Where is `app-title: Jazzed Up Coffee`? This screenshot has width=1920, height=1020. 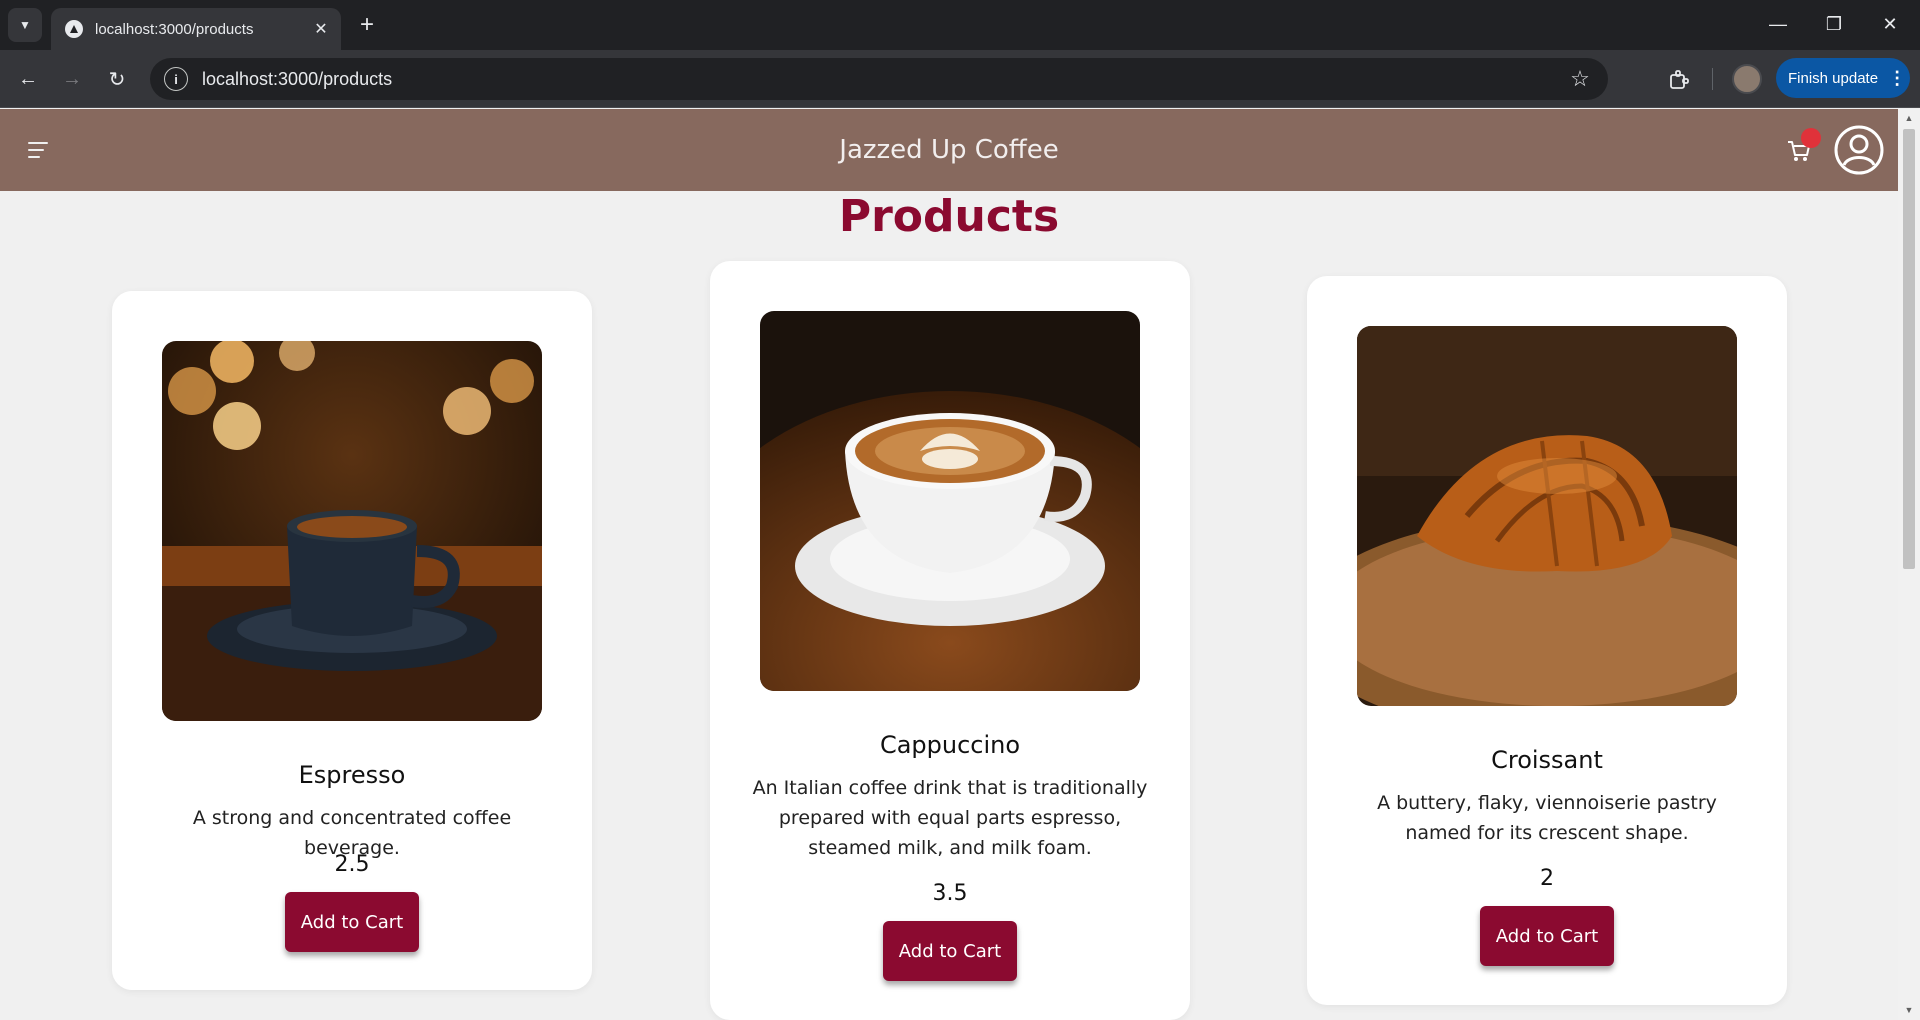 app-title: Jazzed Up Coffee is located at coordinates (949, 150).